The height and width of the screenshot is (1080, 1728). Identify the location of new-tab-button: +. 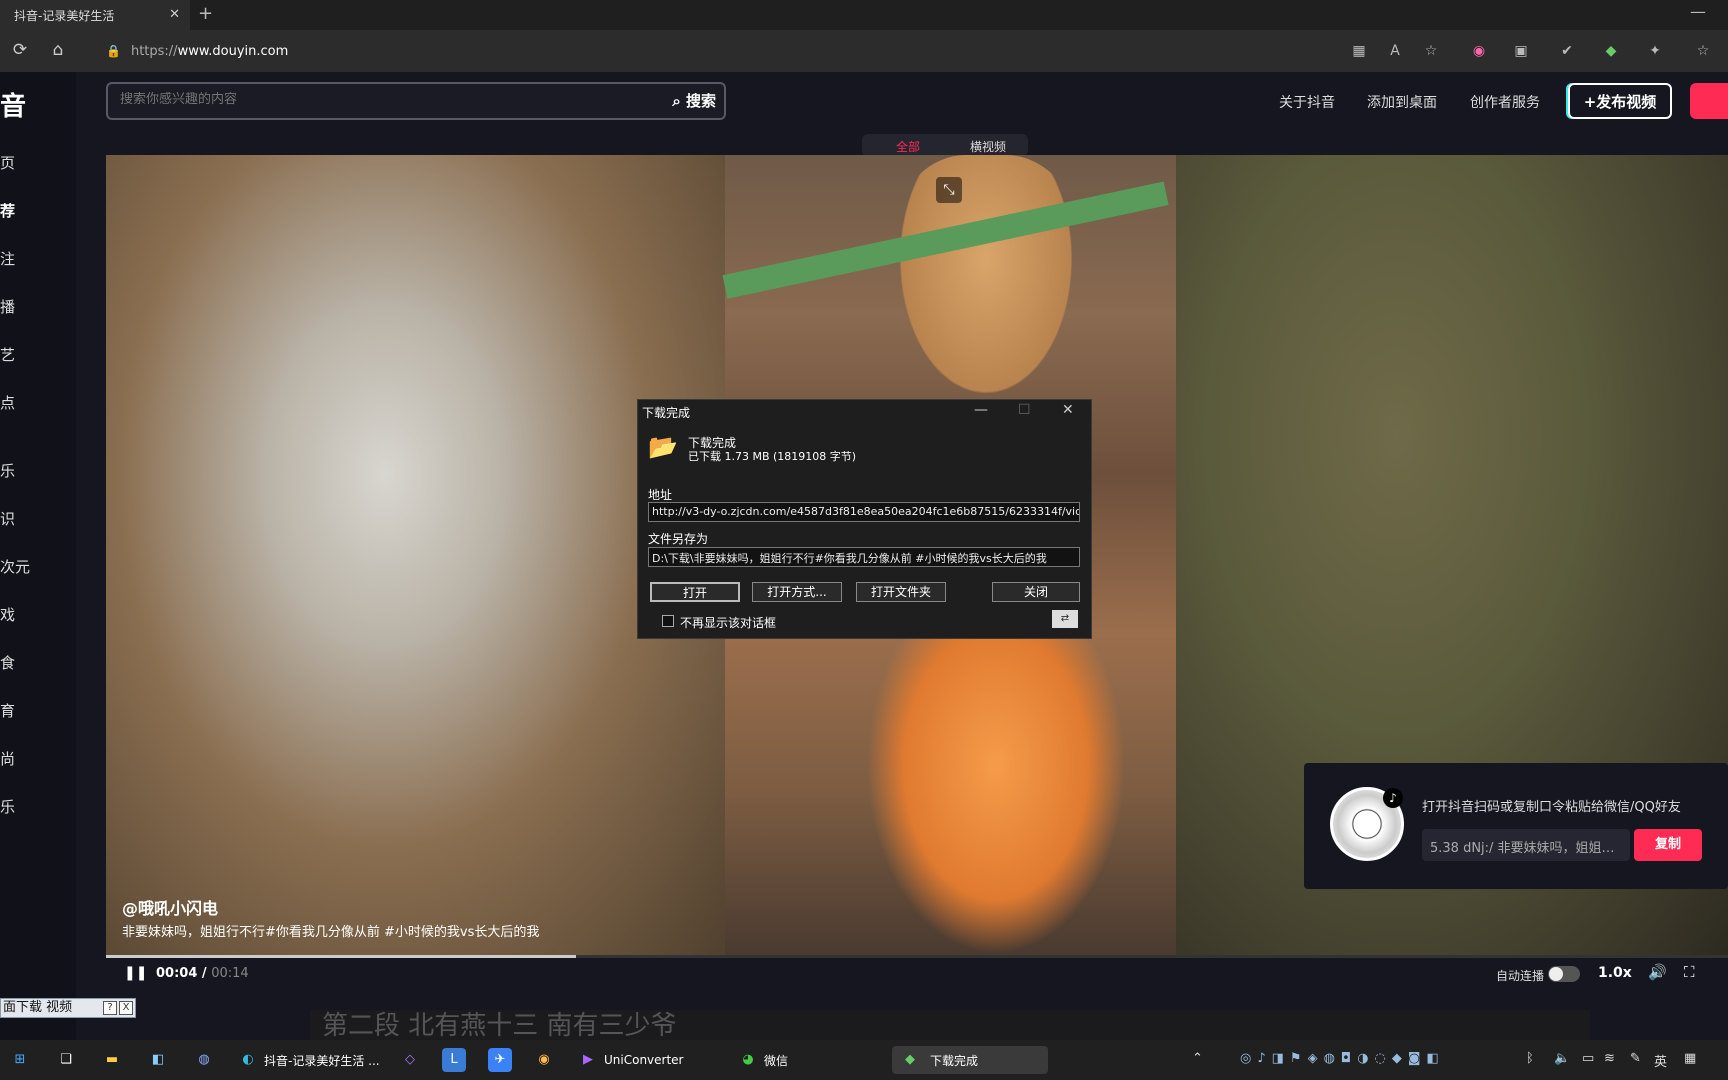
(205, 13).